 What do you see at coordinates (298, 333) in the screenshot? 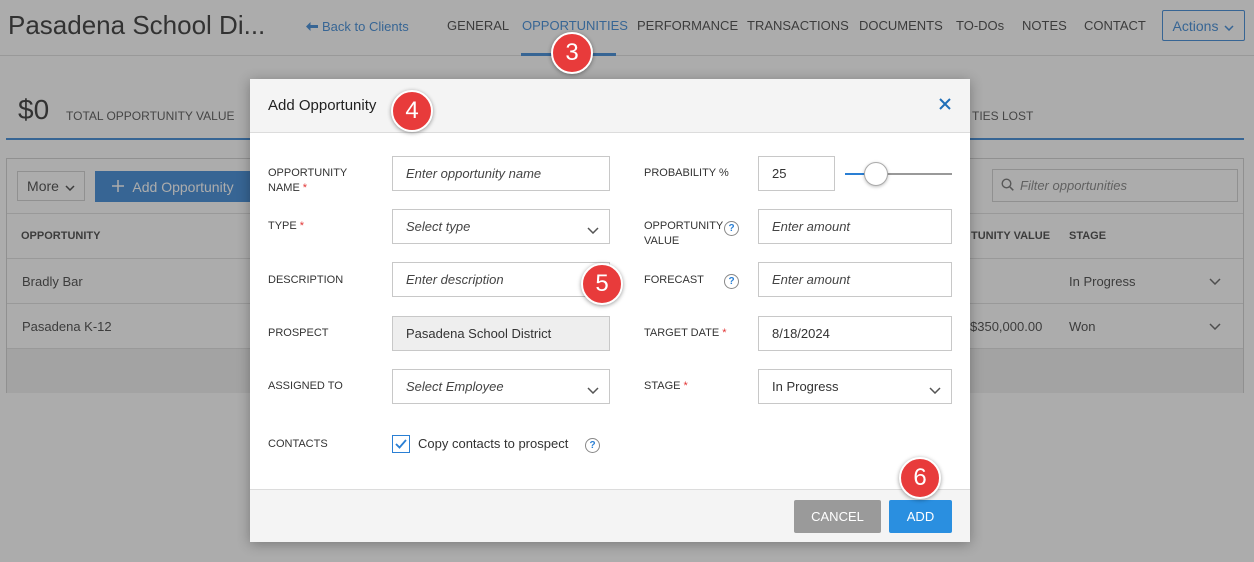
I see `prospect-label: PROSPECT` at bounding box center [298, 333].